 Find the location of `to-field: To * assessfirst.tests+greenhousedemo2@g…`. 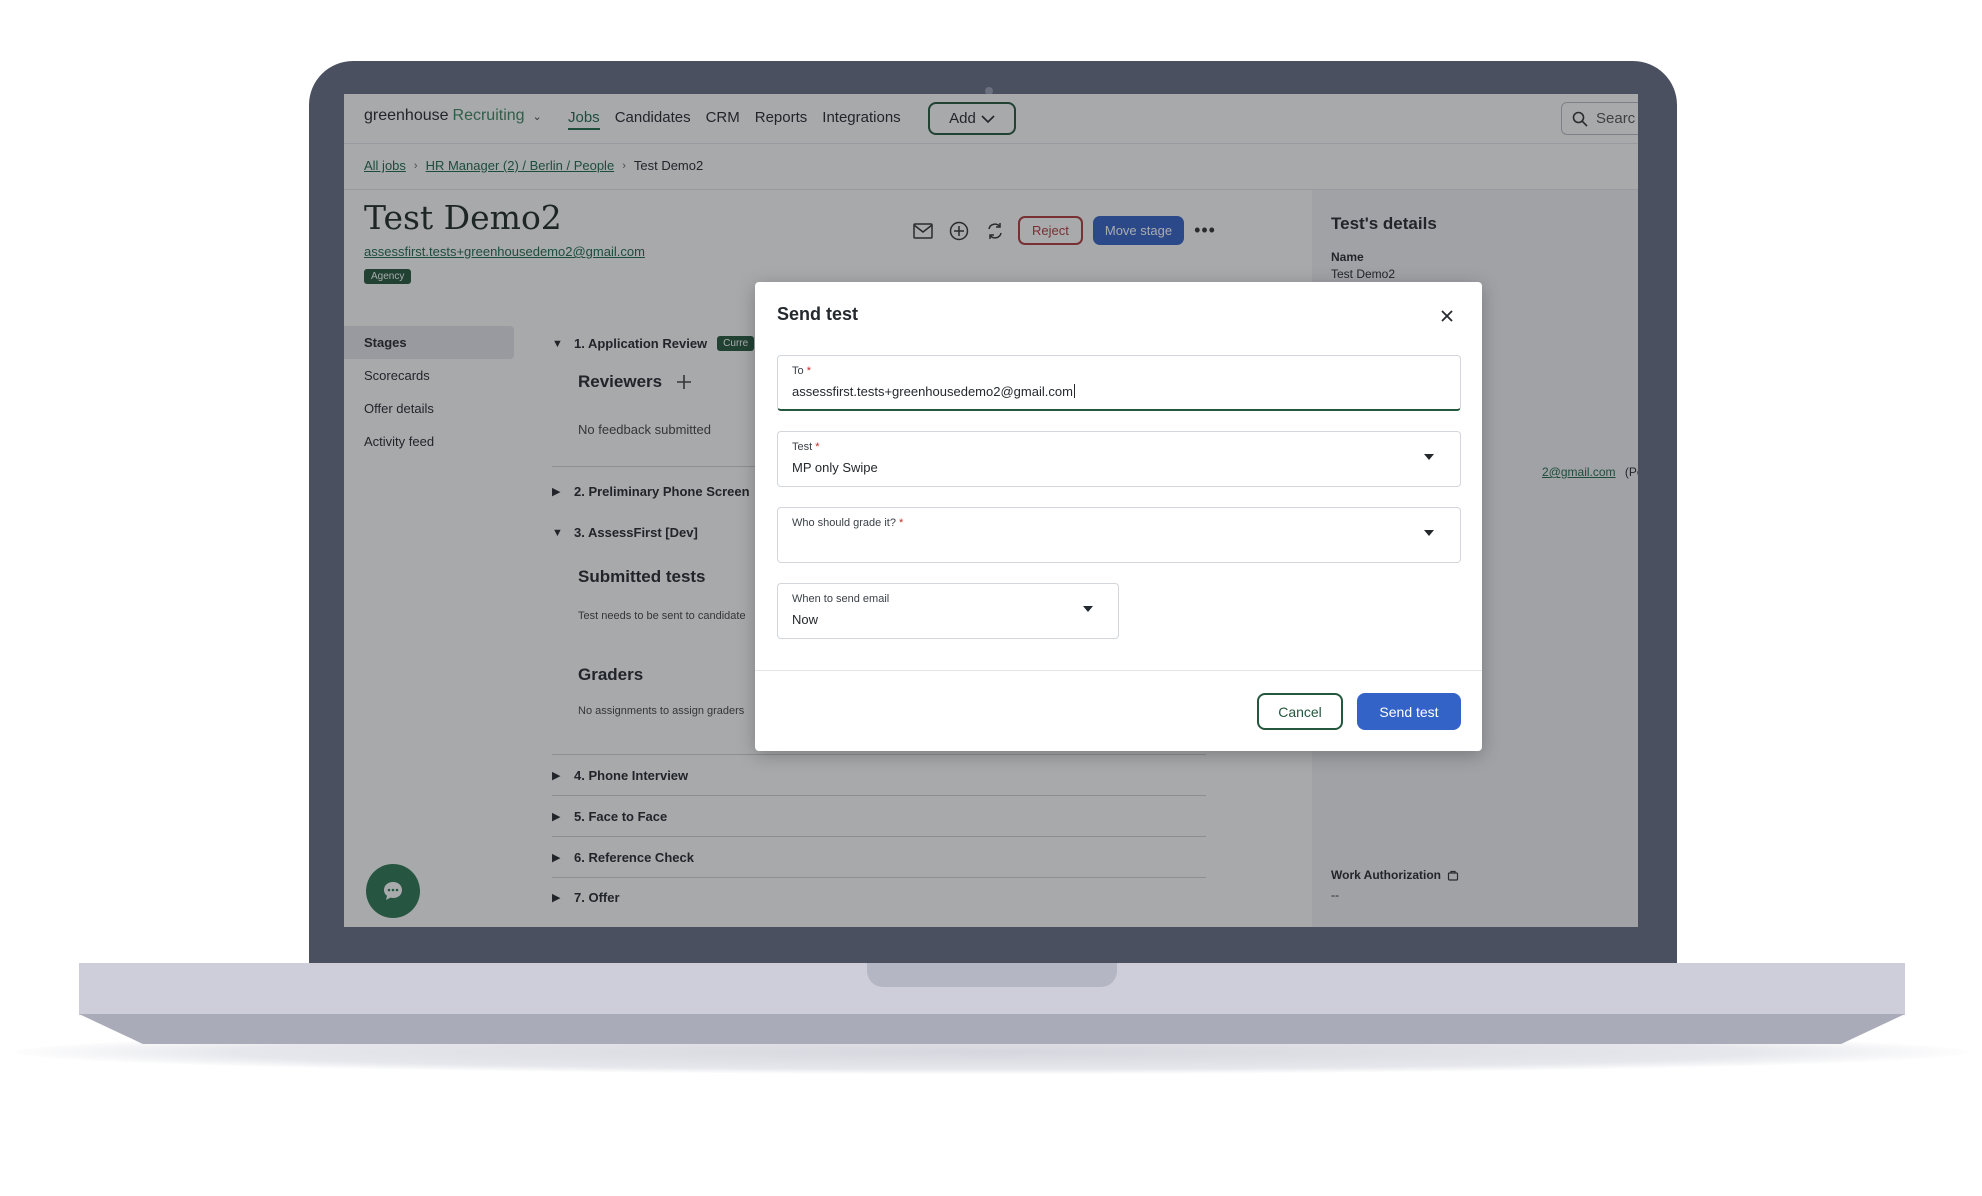

to-field: To * assessfirst.tests+greenhousedemo2@g… is located at coordinates (1119, 383).